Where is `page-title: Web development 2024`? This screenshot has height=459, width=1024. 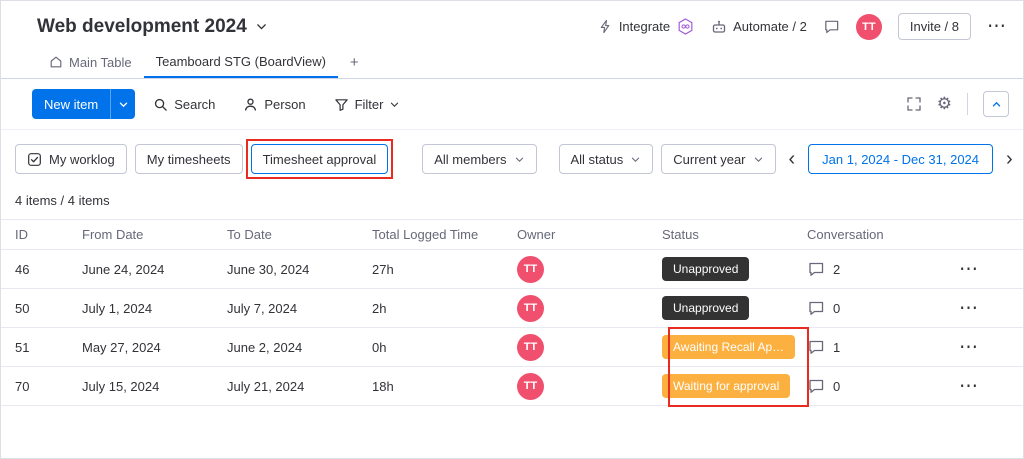
page-title: Web development 2024 is located at coordinates (142, 26).